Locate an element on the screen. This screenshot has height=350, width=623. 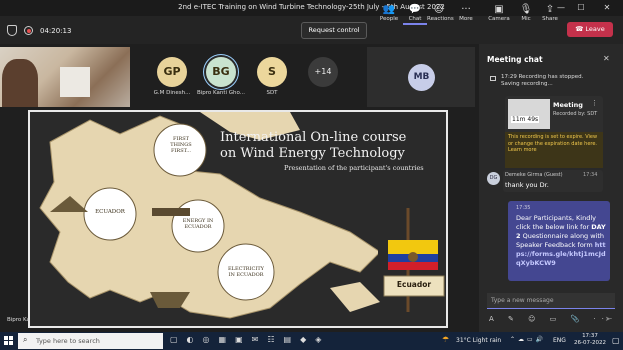
language-indicator: ENG is located at coordinates (559, 340).